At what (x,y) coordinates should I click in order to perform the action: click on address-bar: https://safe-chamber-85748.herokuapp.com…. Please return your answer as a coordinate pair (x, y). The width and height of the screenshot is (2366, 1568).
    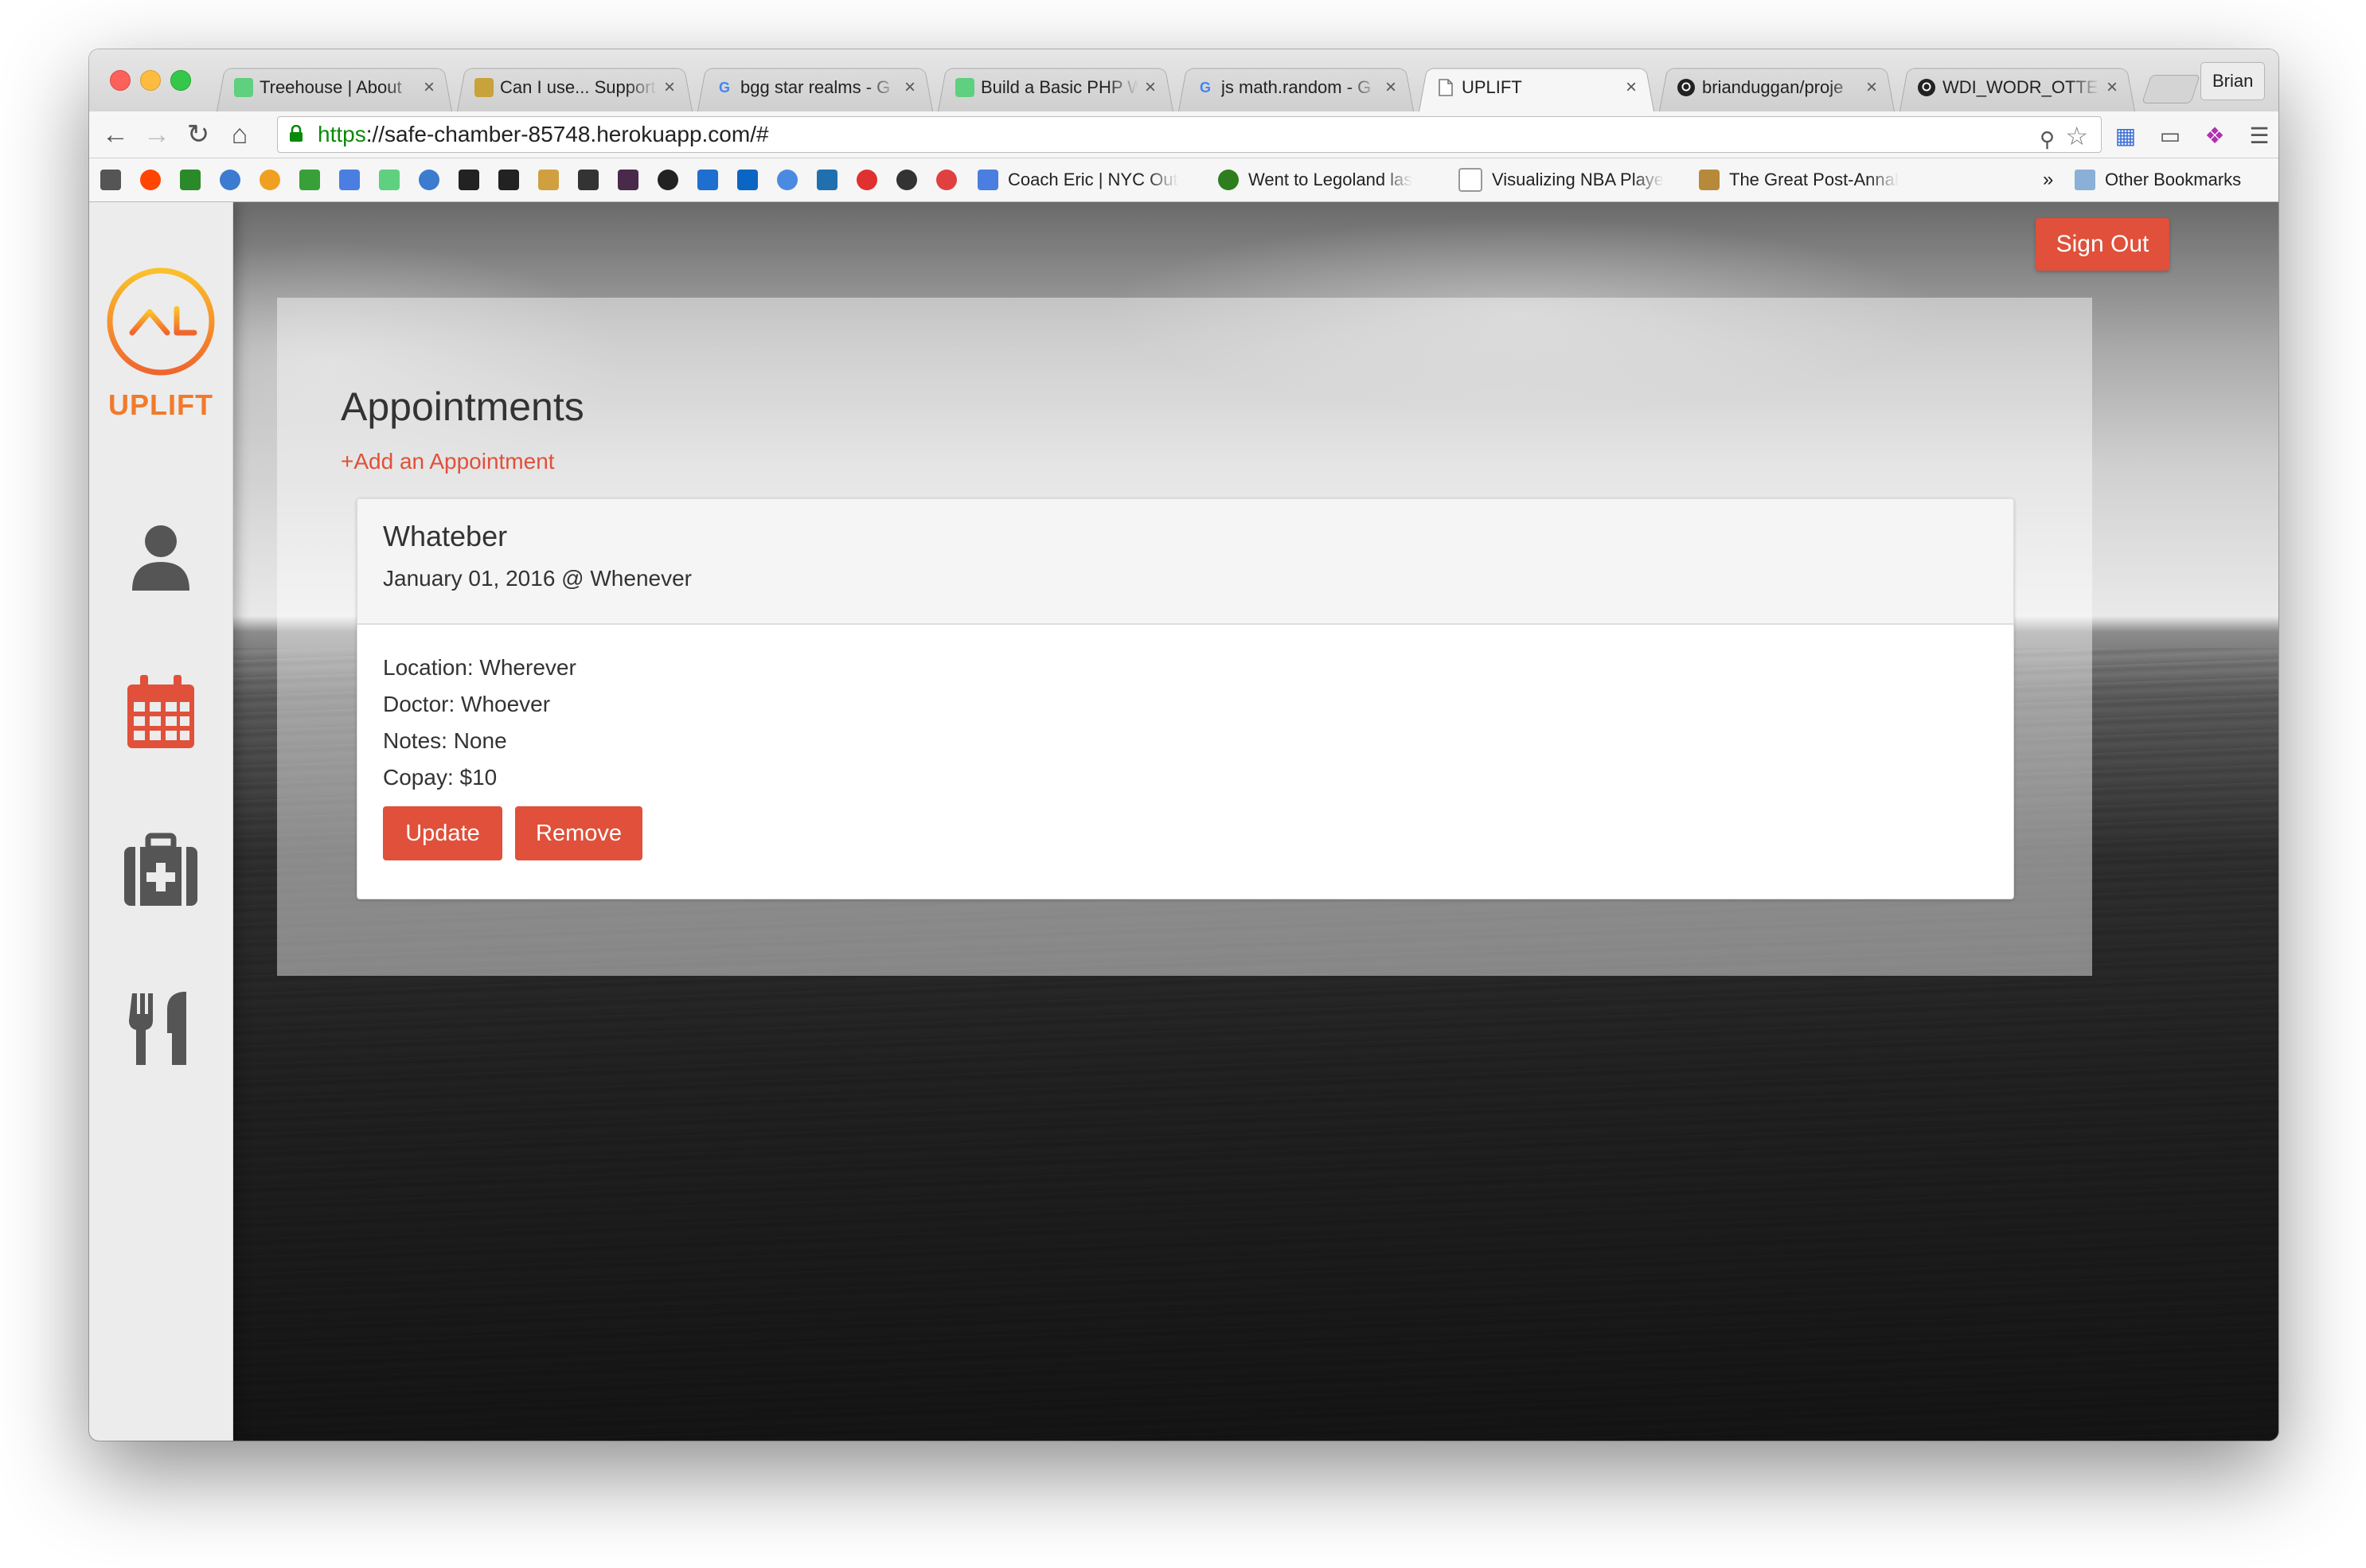
    Looking at the image, I should click on (1189, 134).